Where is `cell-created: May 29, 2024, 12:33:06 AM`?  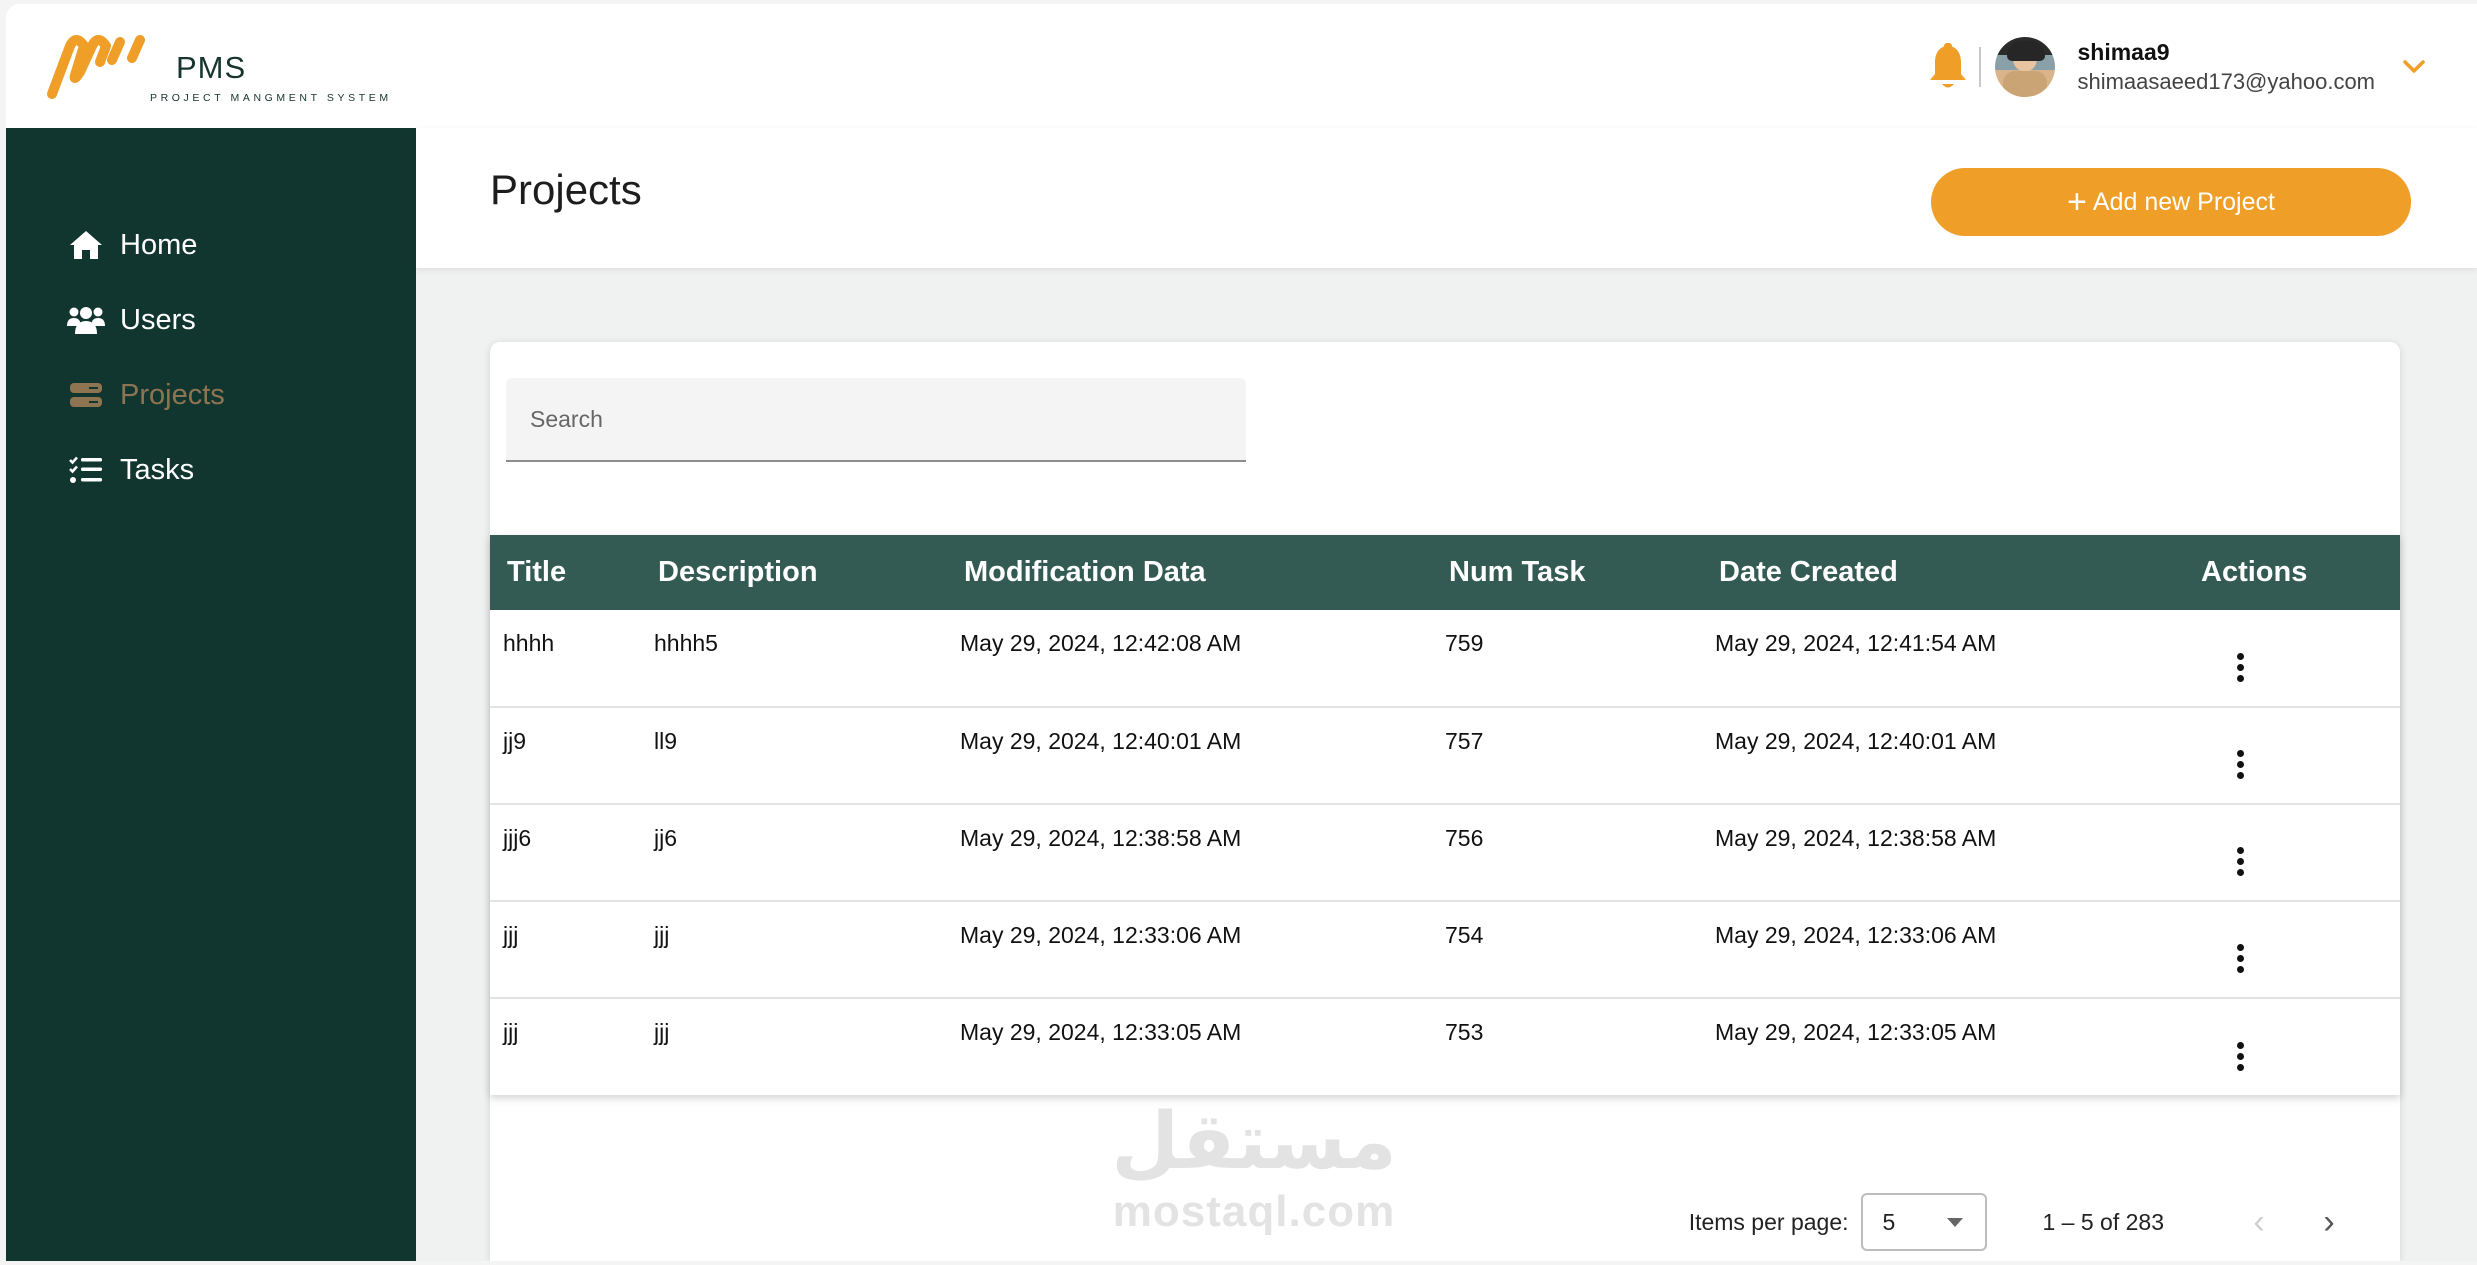 cell-created: May 29, 2024, 12:33:06 AM is located at coordinates (1856, 935).